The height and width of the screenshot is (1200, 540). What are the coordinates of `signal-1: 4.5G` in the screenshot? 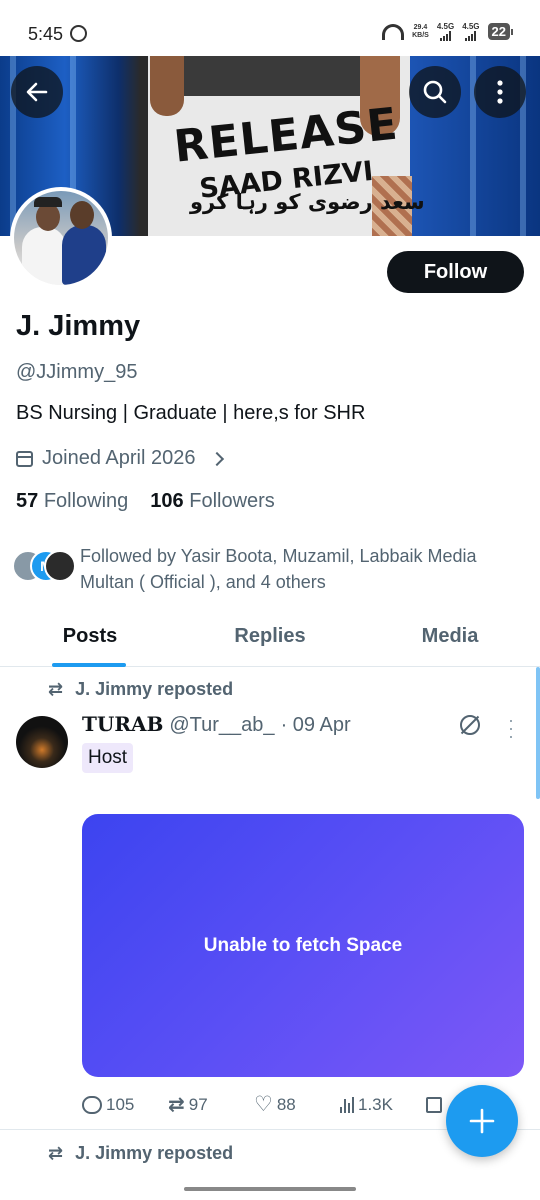 It's located at (445, 31).